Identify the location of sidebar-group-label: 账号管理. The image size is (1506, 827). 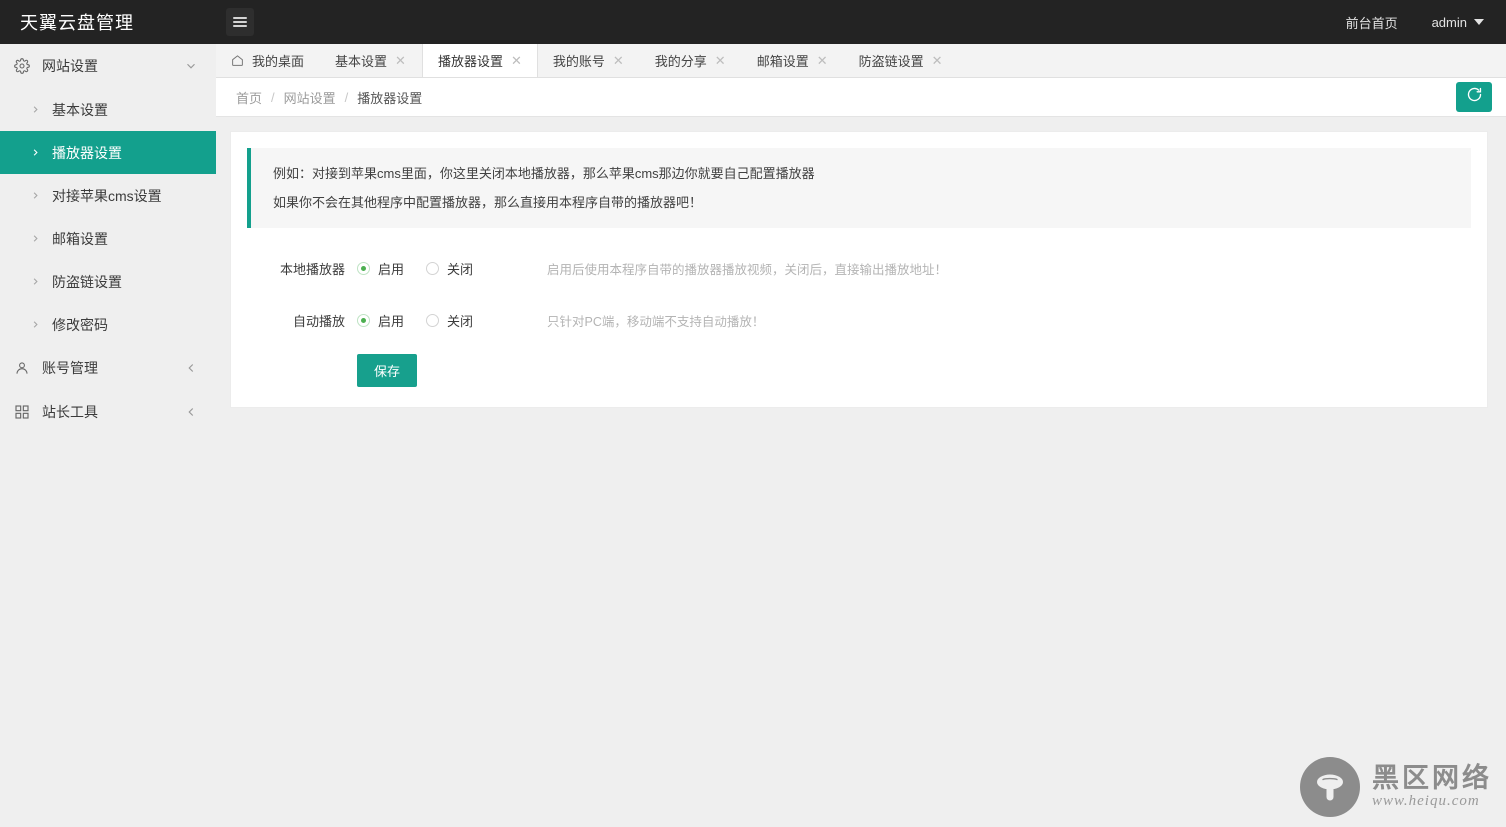
(70, 368).